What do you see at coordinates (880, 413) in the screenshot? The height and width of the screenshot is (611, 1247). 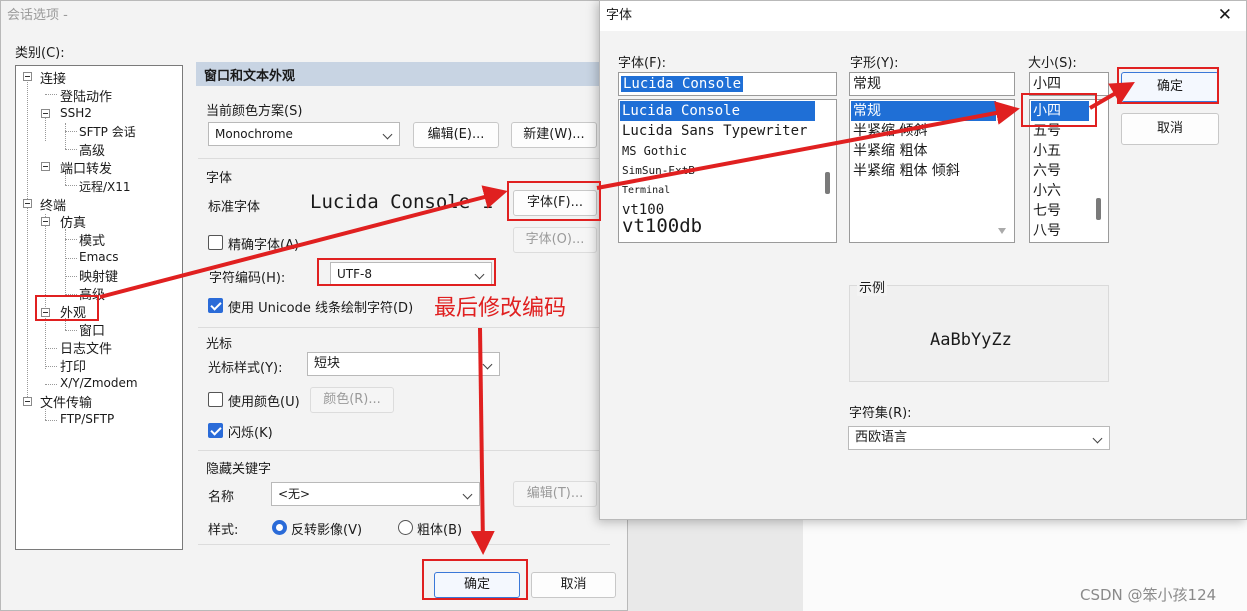 I see `charset-label: 字符集(R):` at bounding box center [880, 413].